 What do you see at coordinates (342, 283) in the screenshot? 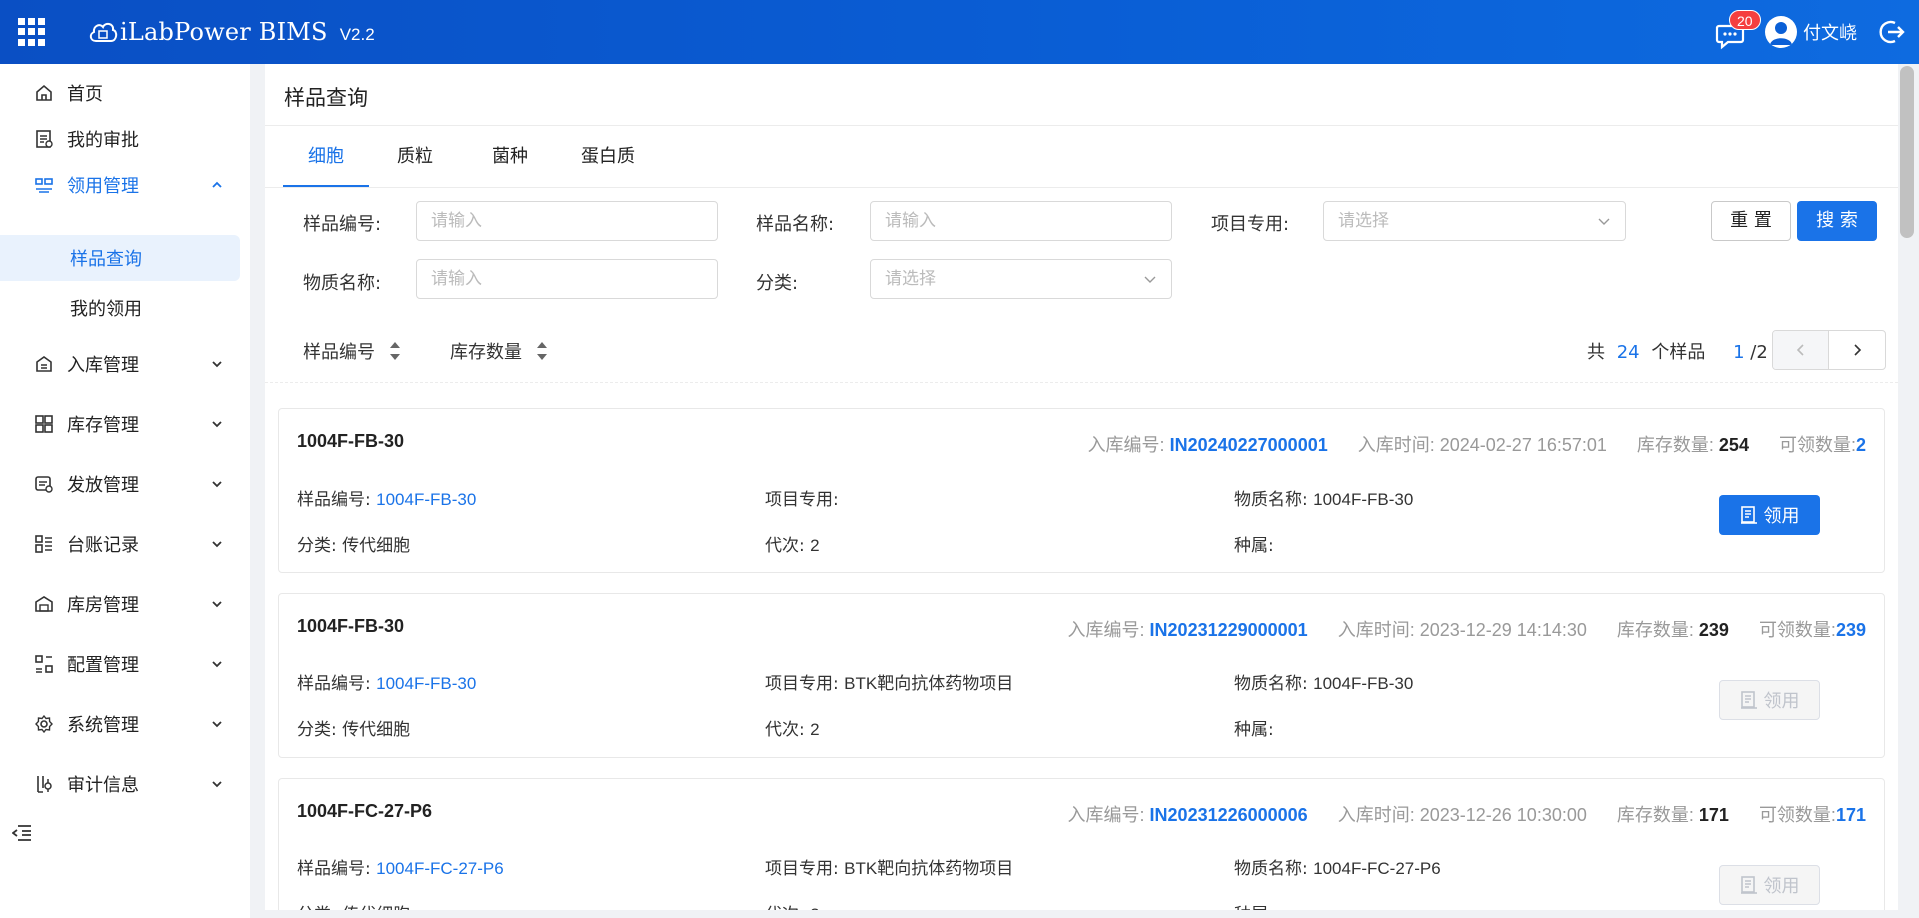
I see `substance-name-label: 物质名称:` at bounding box center [342, 283].